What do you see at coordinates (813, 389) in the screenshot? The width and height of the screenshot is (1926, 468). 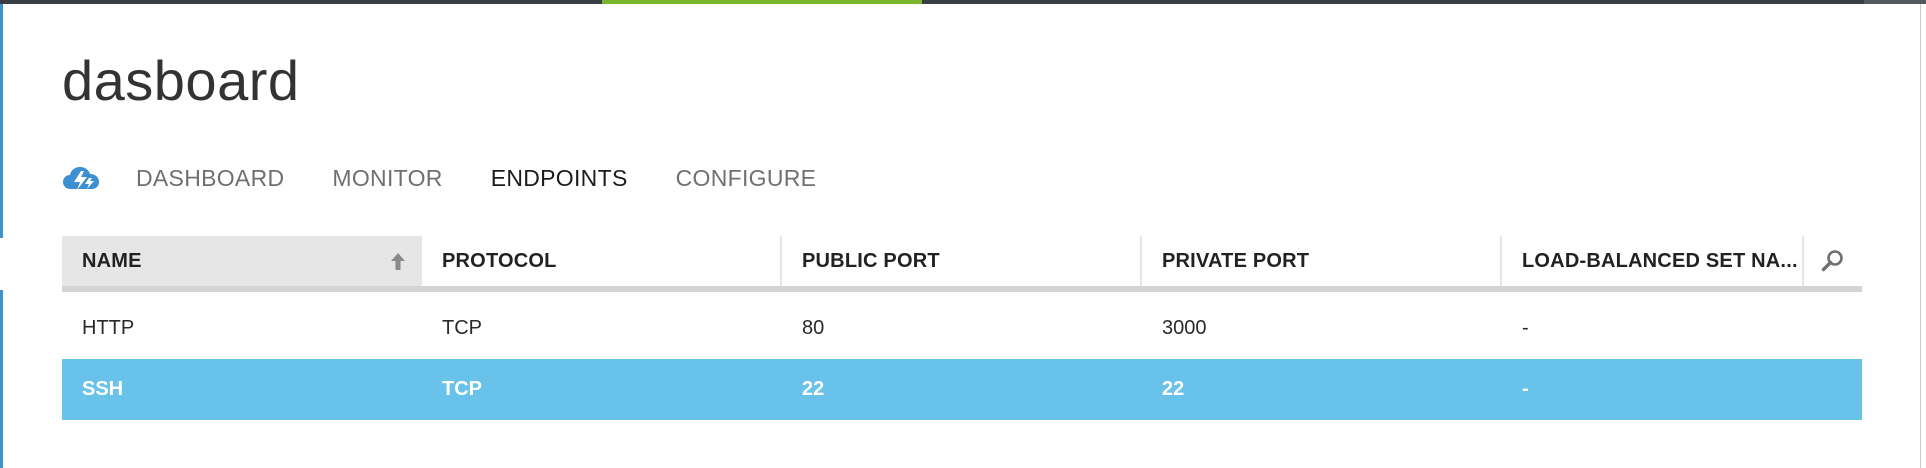 I see `cell-public-port: 22` at bounding box center [813, 389].